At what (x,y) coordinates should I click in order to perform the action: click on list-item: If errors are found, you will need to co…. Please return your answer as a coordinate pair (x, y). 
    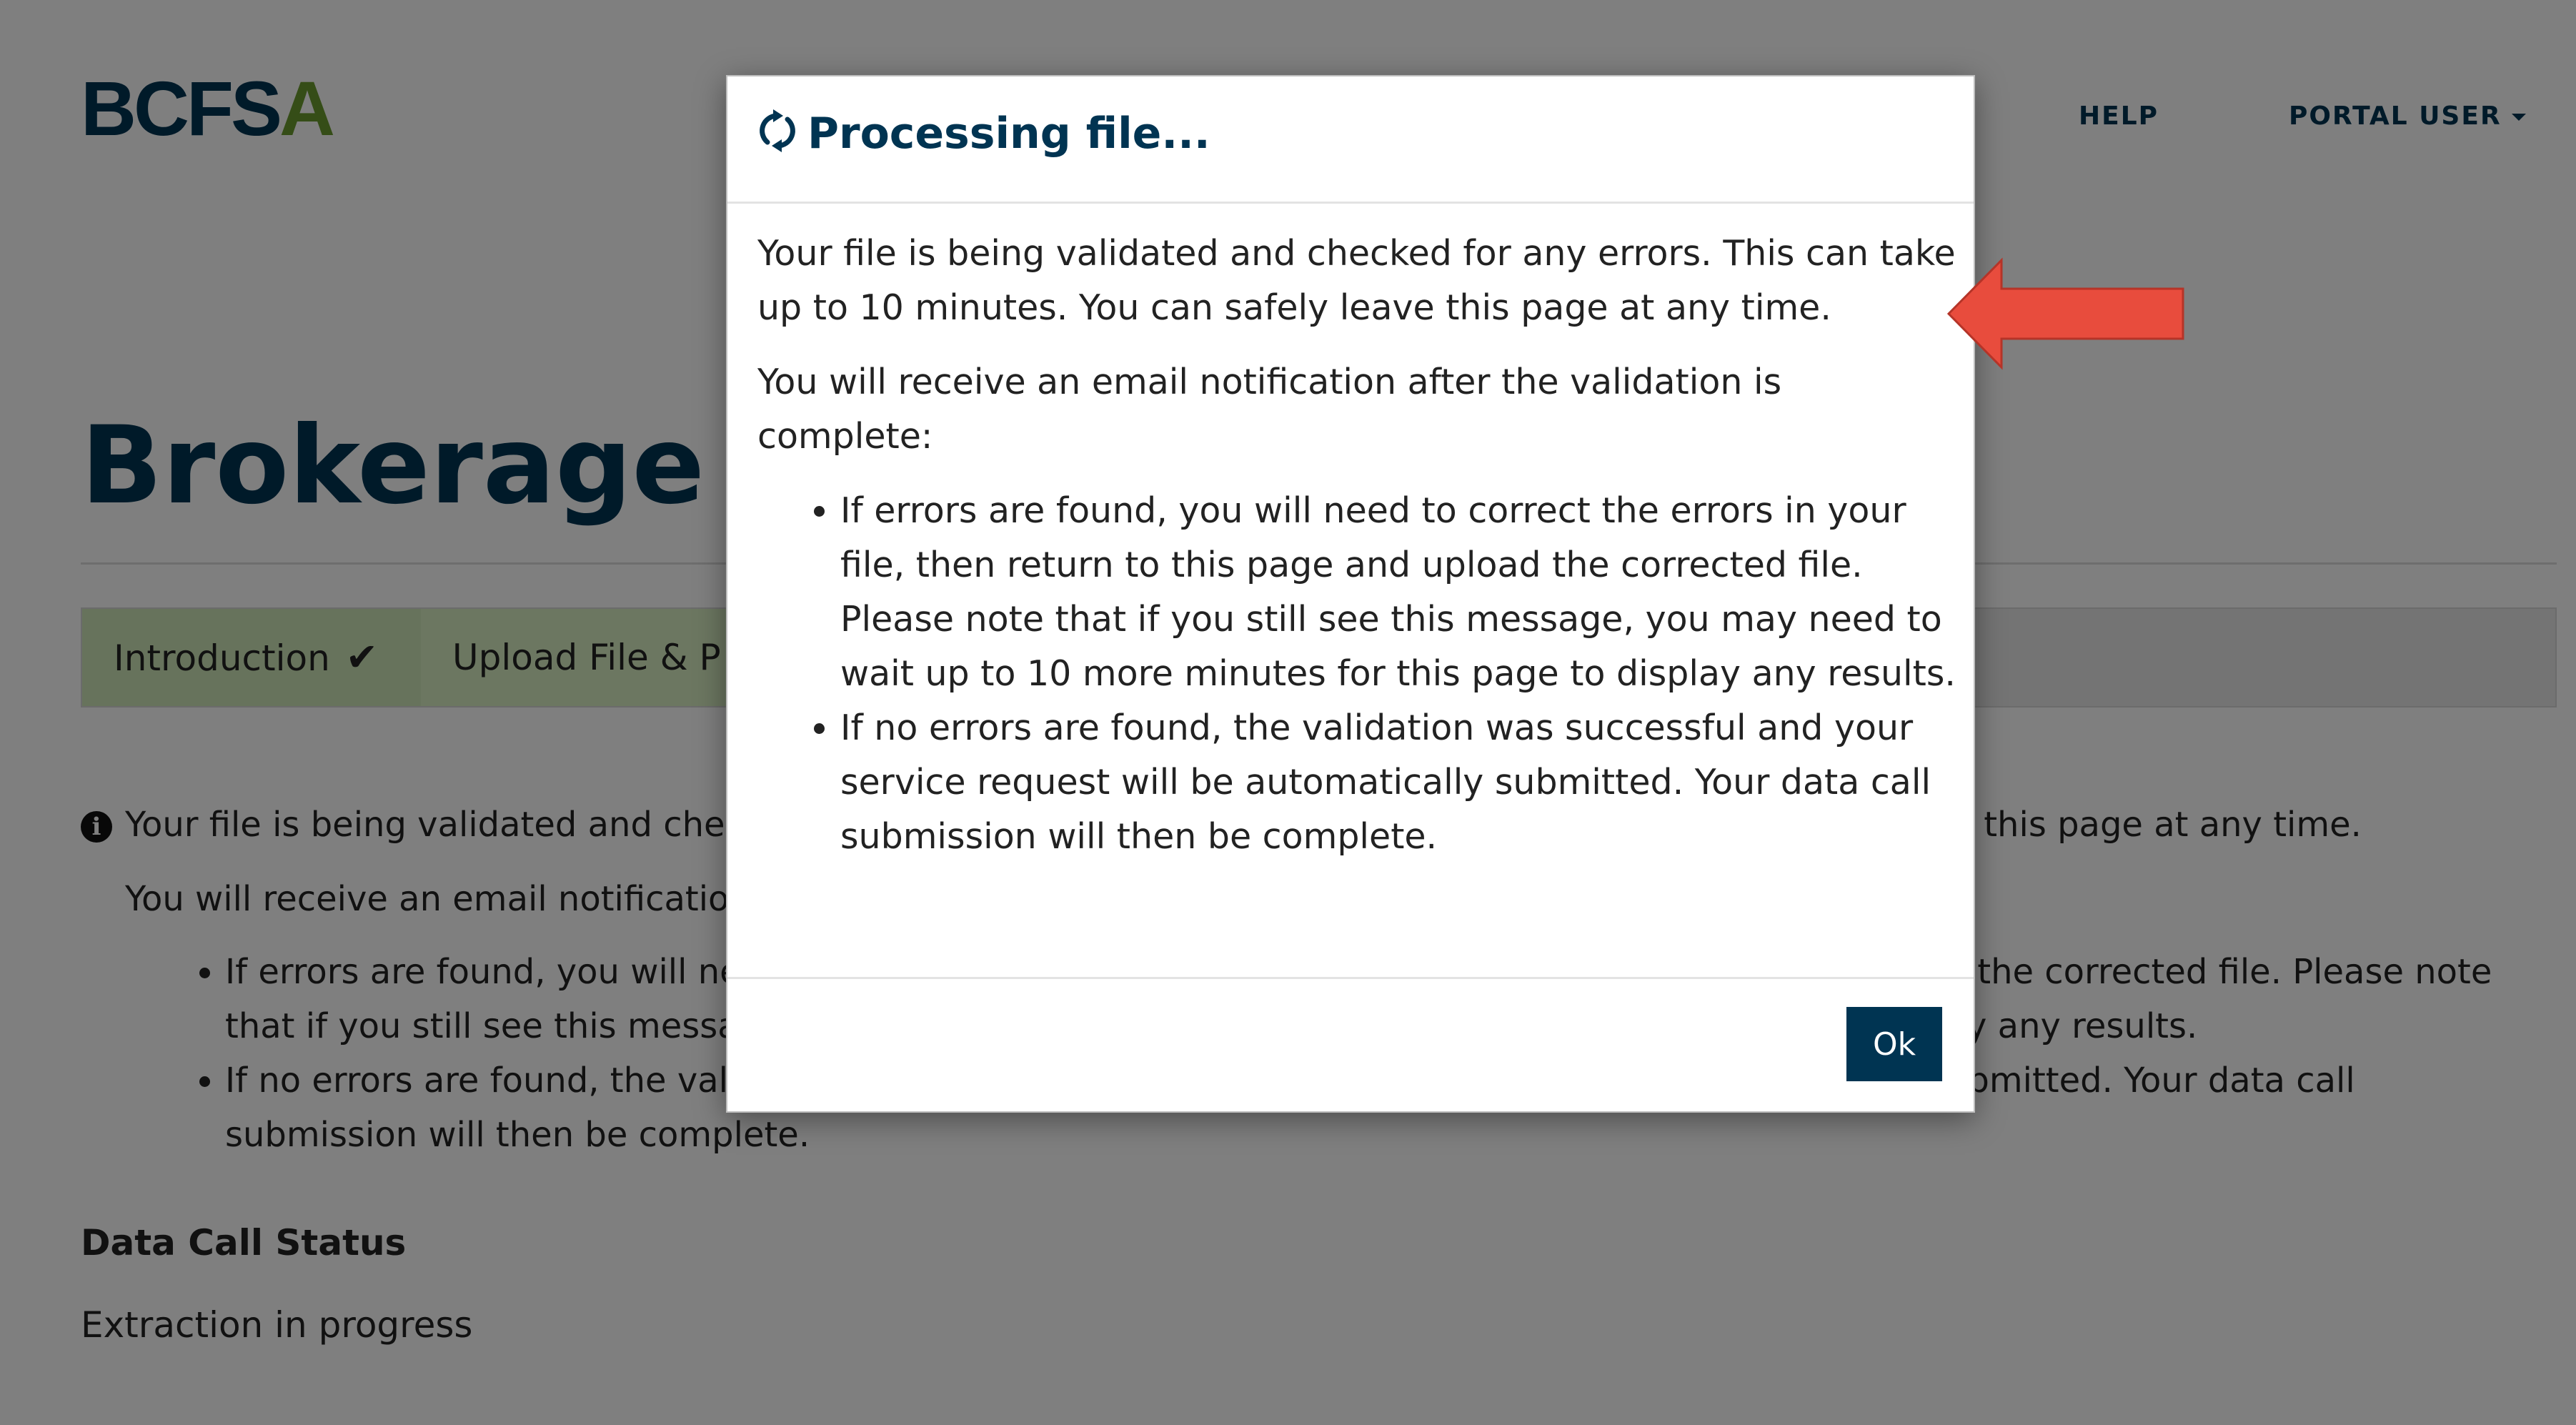
    Looking at the image, I should click on (1399, 593).